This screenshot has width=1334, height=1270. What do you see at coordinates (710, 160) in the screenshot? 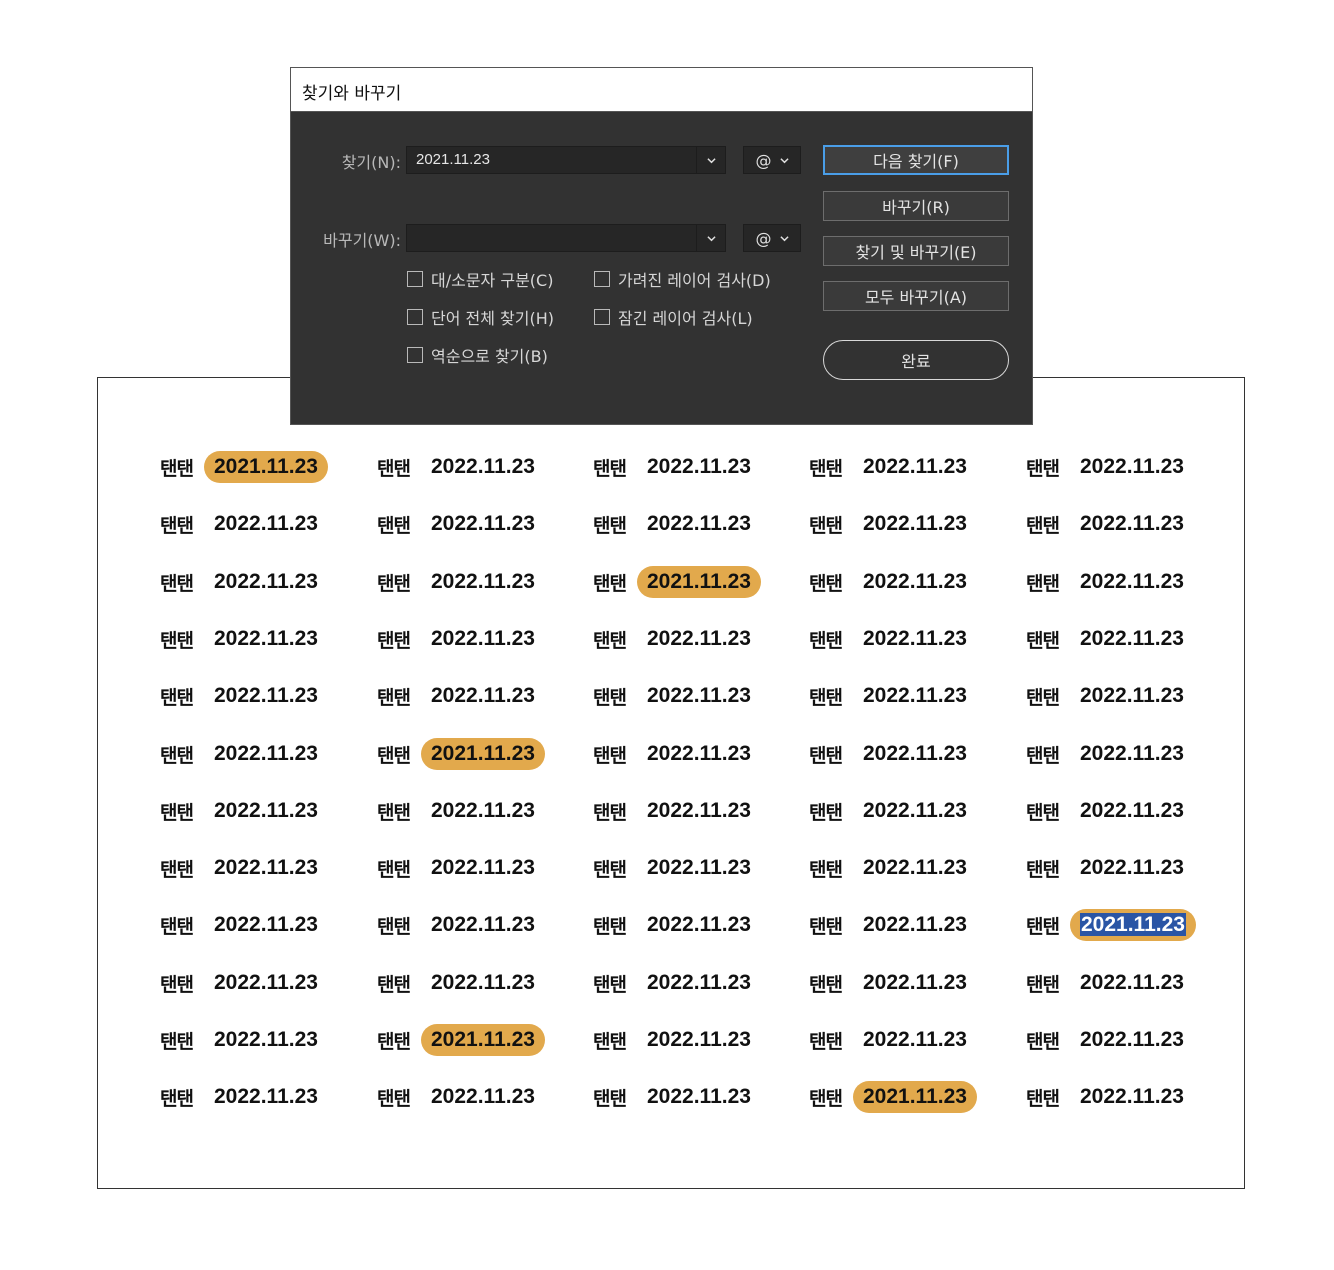
I see `find-history-dropdown` at bounding box center [710, 160].